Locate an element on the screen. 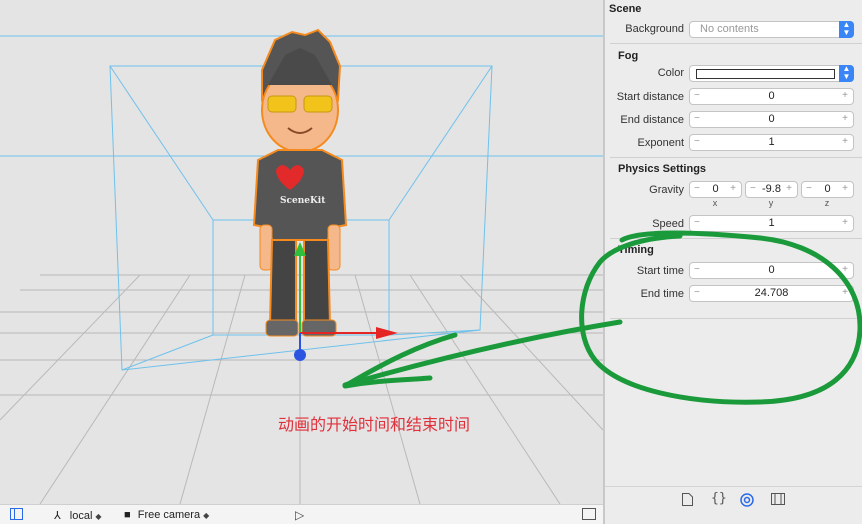 The width and height of the screenshot is (862, 524). fog-color-label: Color is located at coordinates (670, 73).